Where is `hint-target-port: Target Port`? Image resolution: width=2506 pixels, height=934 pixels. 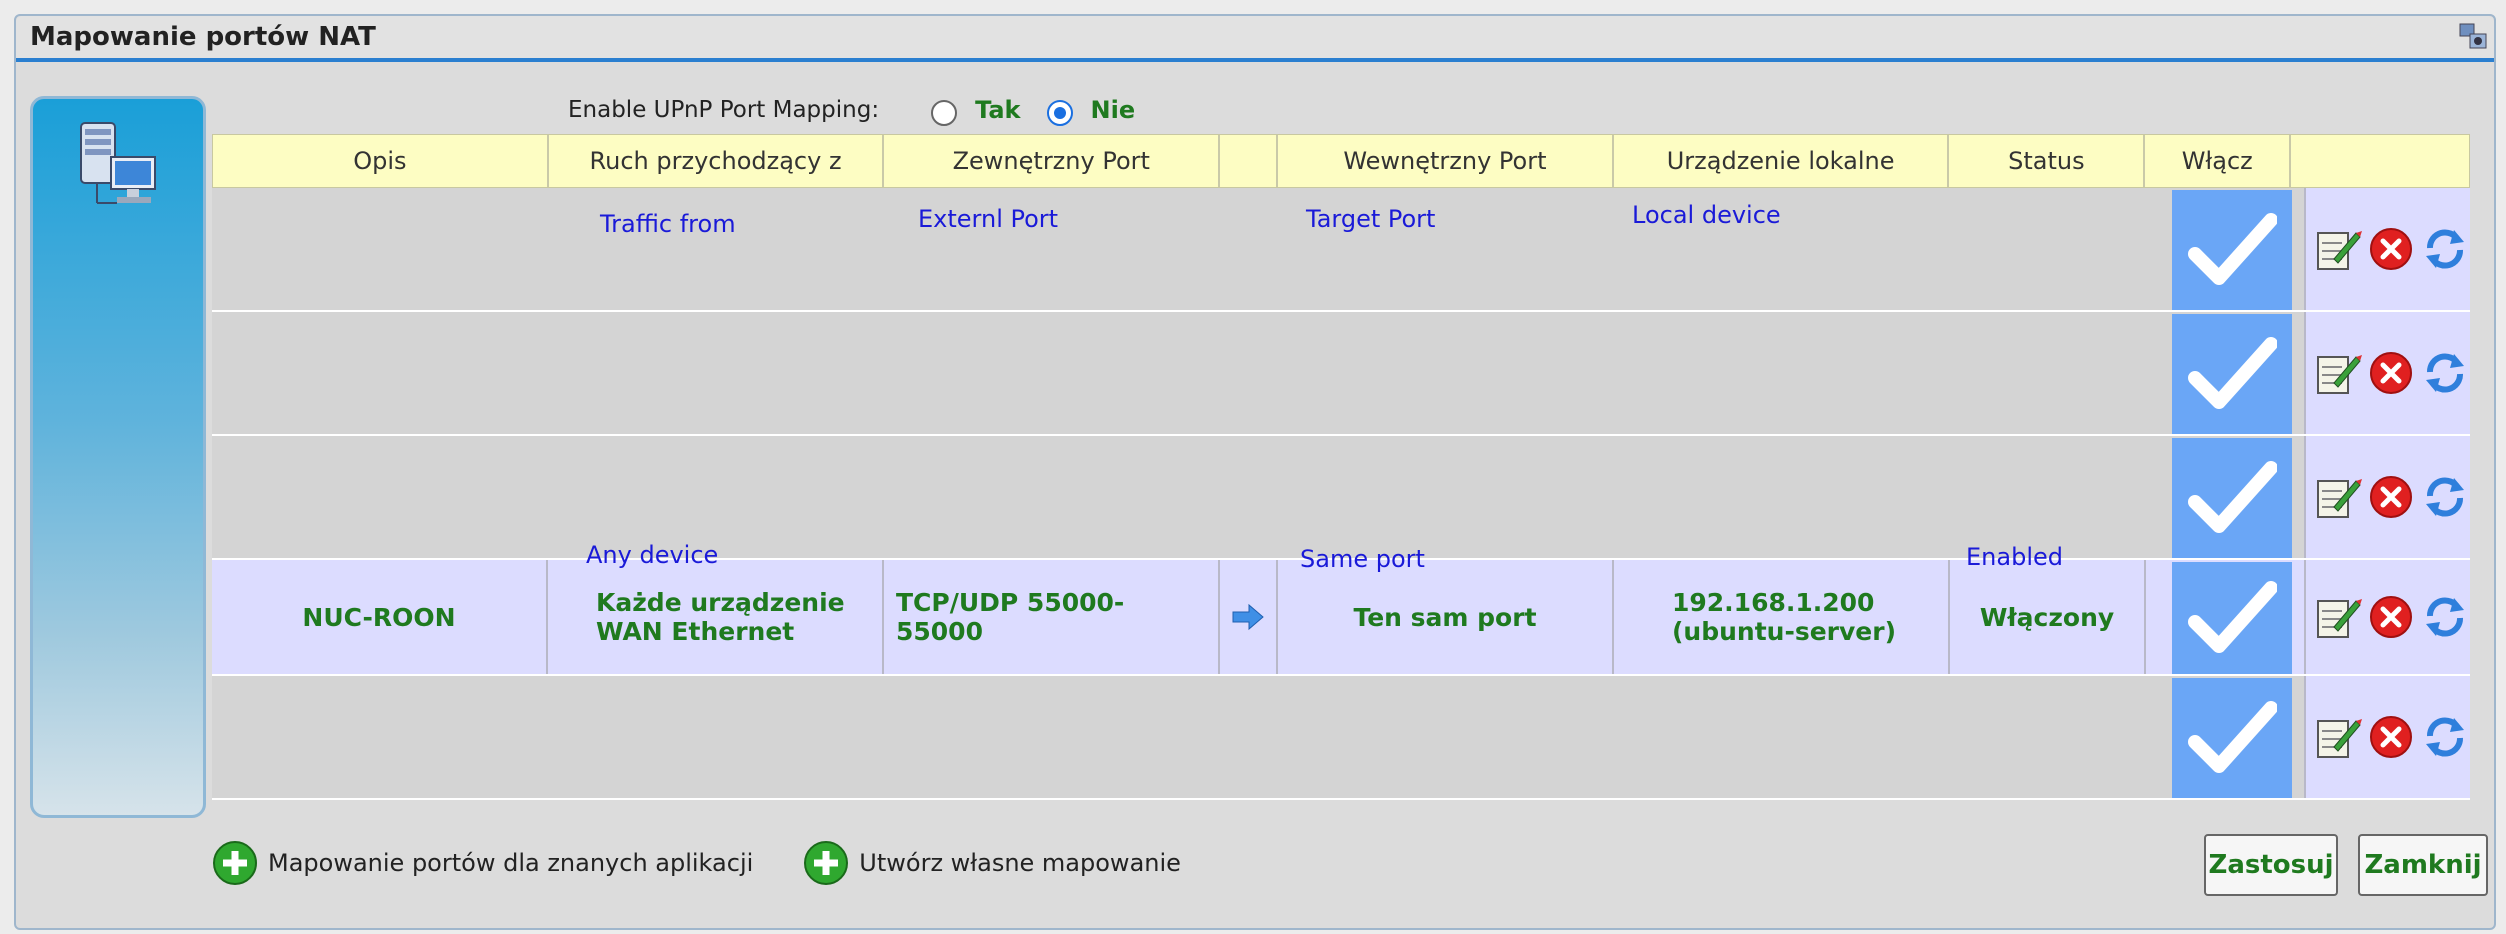 hint-target-port: Target Port is located at coordinates (1371, 219).